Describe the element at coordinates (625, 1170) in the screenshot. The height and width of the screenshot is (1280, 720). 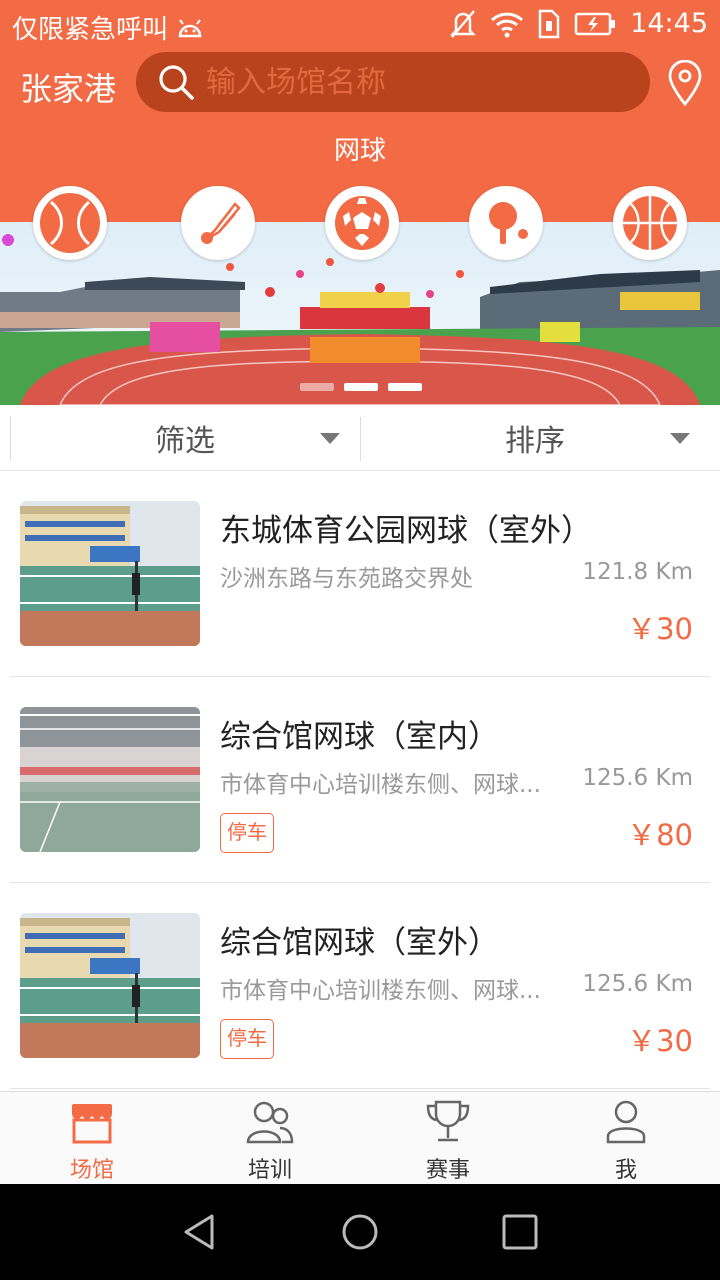
I see `tab-label: 我` at that location.